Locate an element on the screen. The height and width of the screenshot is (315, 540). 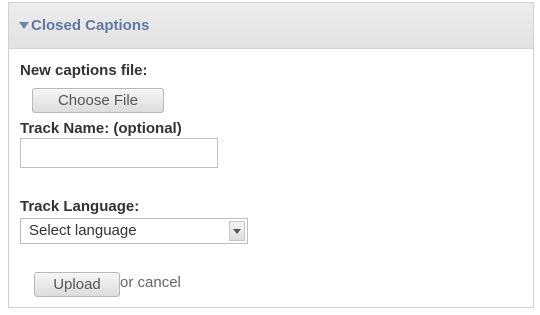
panel-title: Closed Captions is located at coordinates (90, 25).